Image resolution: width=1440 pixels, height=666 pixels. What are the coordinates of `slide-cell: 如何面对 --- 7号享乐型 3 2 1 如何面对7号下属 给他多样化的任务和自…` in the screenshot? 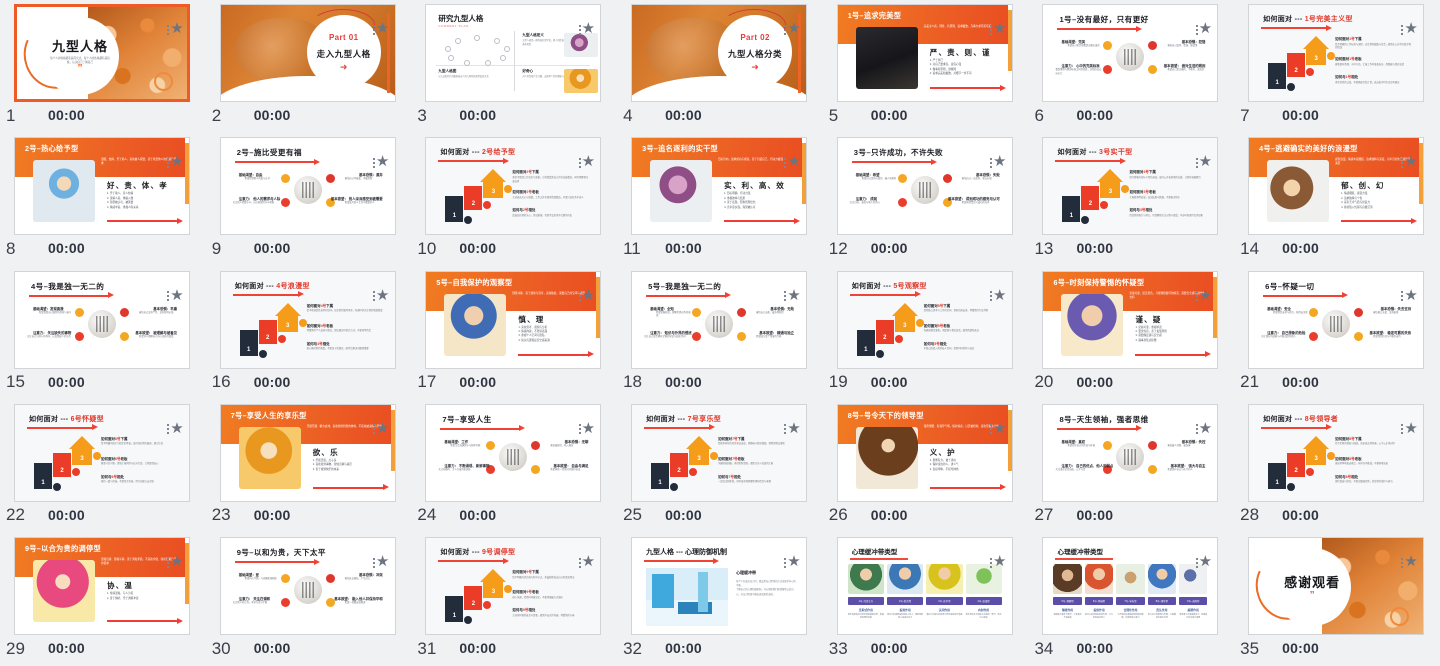 It's located at (720, 466).